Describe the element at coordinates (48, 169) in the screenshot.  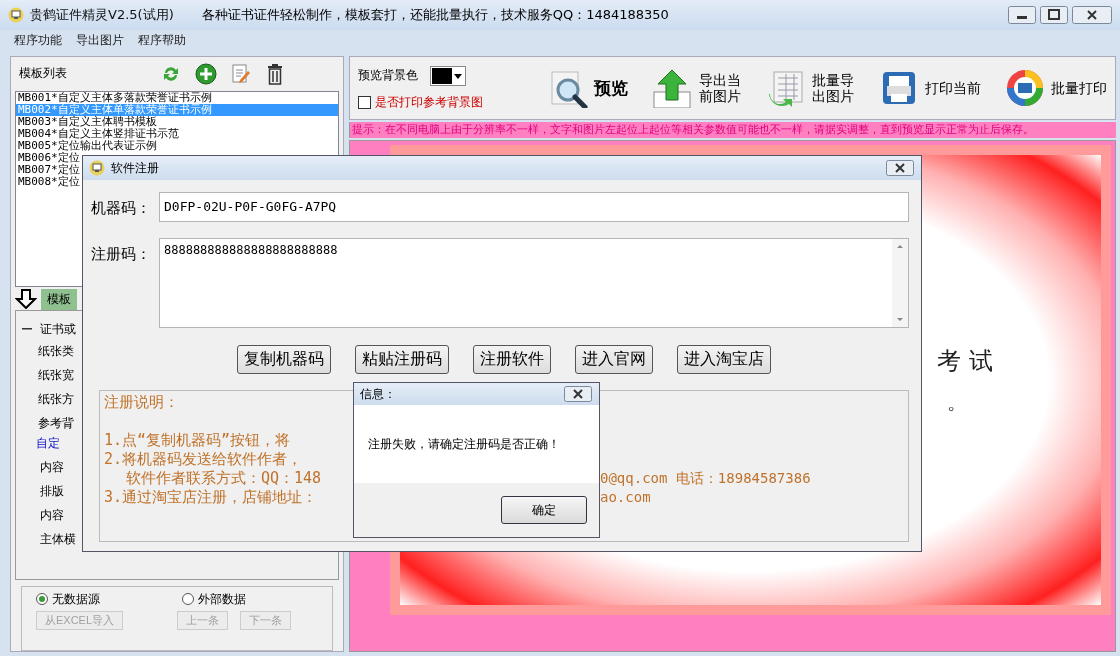
I see `template-item: MB007*定位` at that location.